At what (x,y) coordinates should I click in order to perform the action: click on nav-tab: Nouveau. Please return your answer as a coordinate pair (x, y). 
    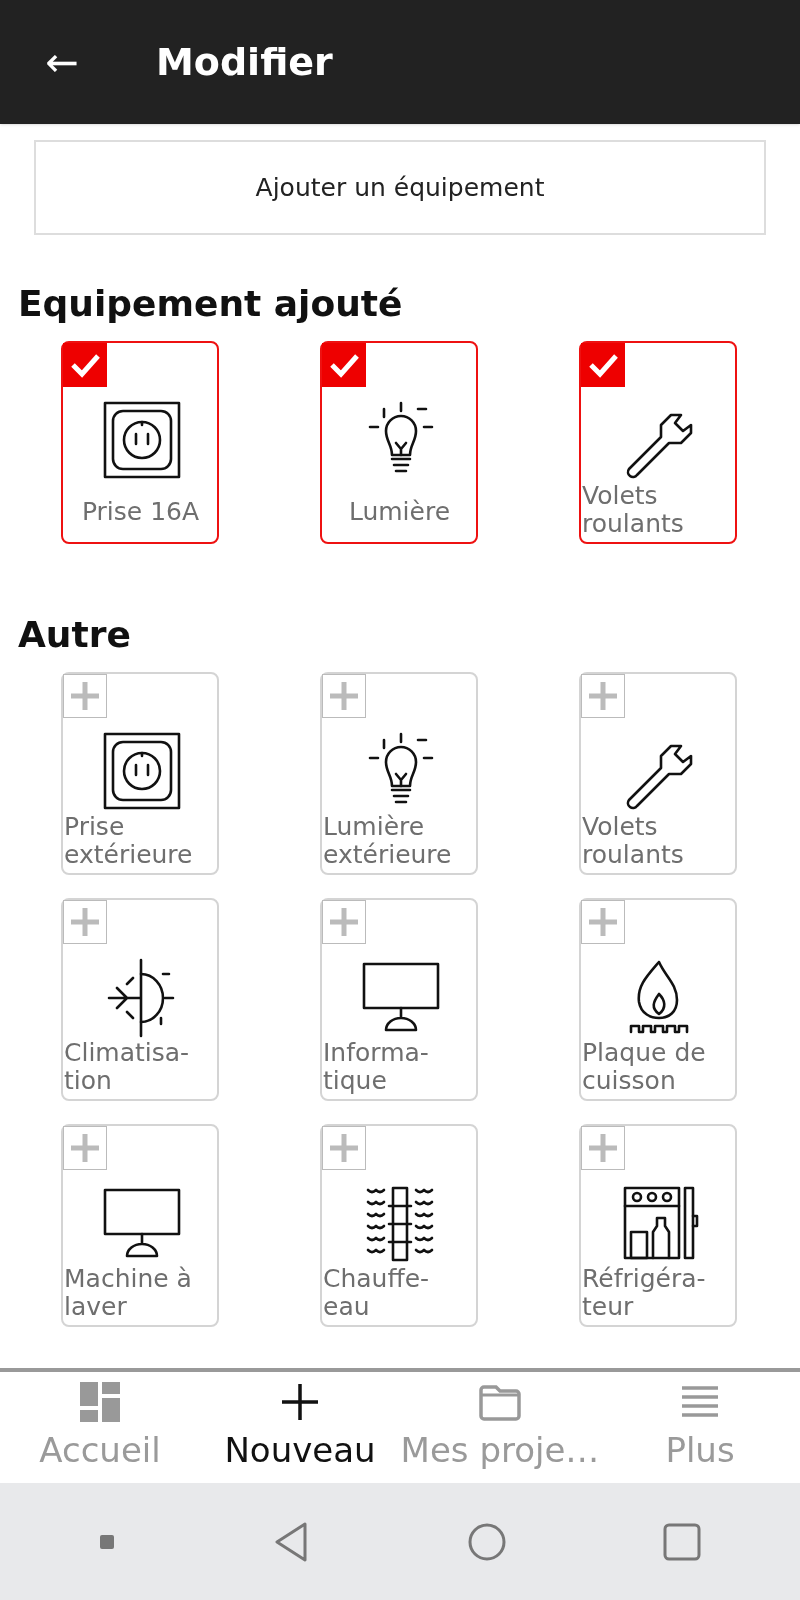
    Looking at the image, I should click on (300, 1427).